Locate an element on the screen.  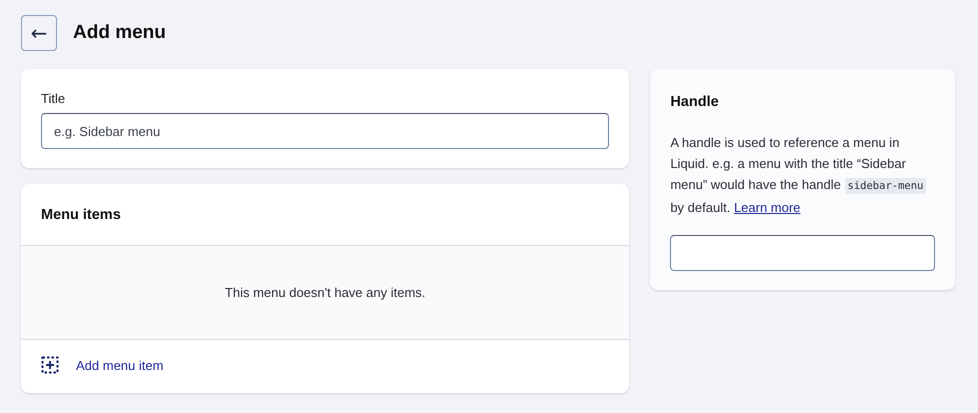
card-heading: Menu items is located at coordinates (81, 215).